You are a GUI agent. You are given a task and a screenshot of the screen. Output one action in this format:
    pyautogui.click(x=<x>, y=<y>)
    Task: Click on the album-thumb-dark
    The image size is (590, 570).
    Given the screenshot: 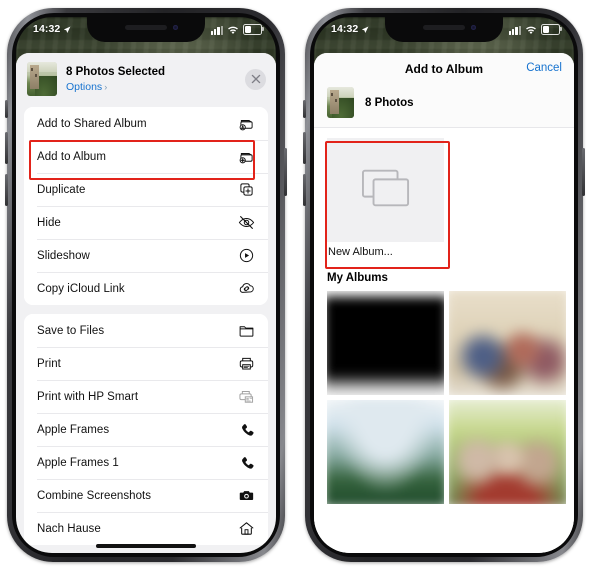 What is the action you would take?
    pyautogui.click(x=385, y=343)
    